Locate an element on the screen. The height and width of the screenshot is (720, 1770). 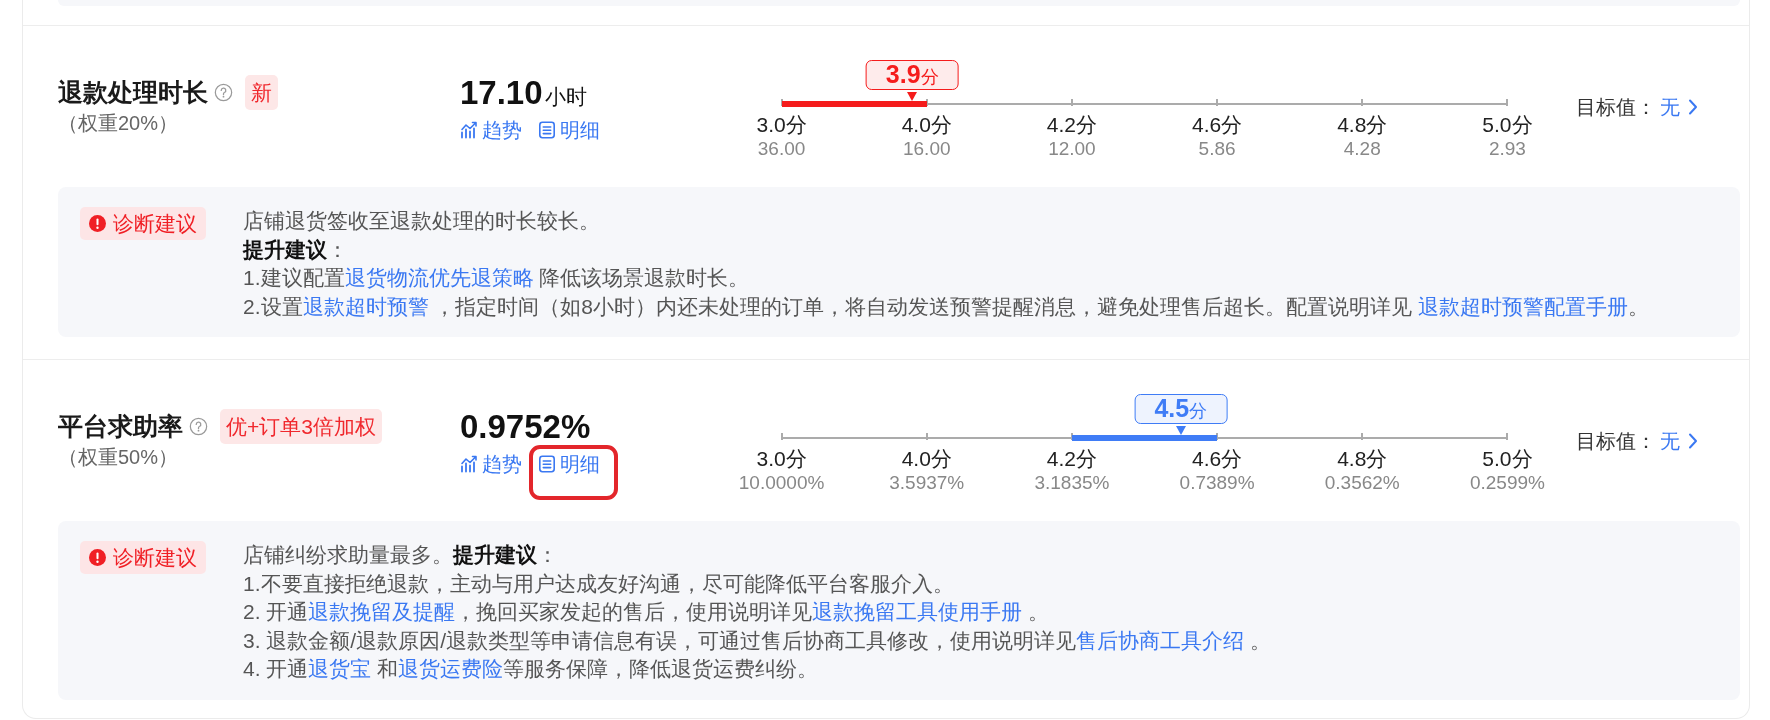
metric-tag: 新 is located at coordinates (261, 92).